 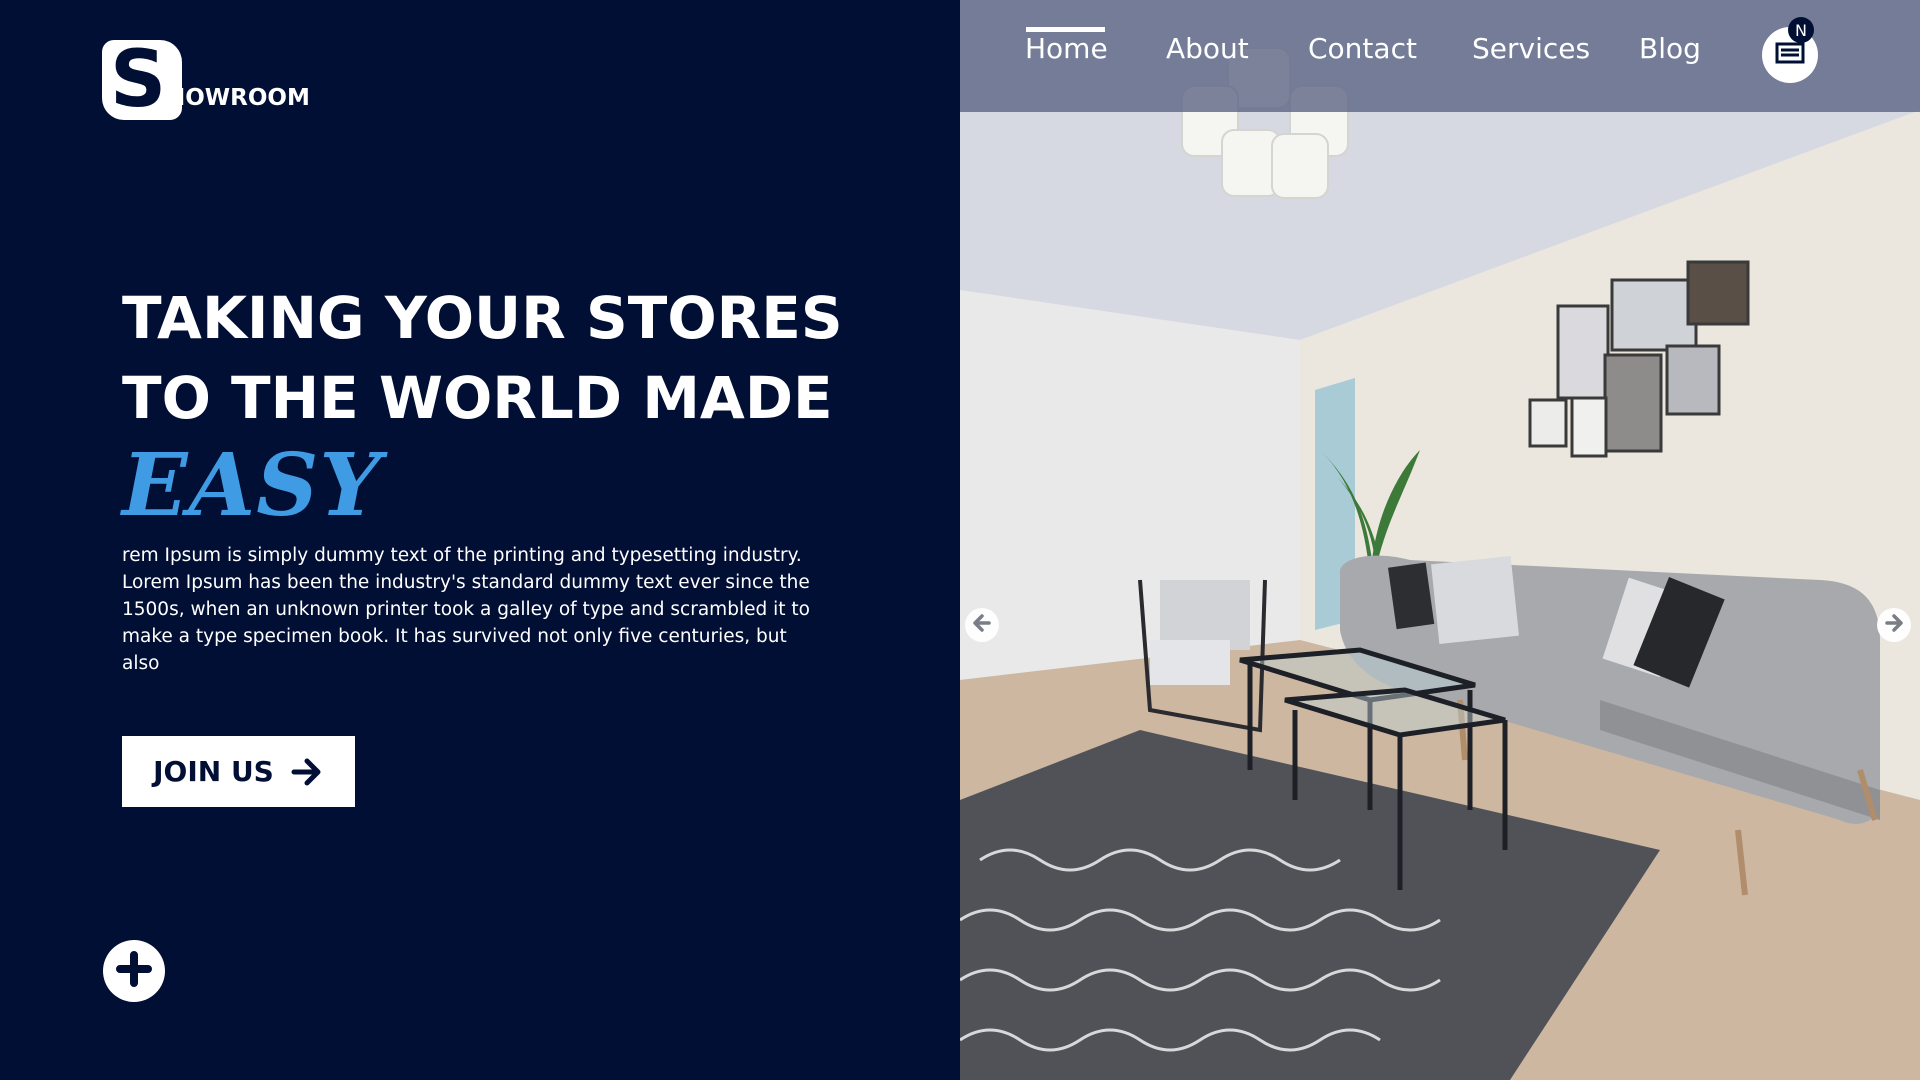 I want to click on nav-home: Home, so click(x=1066, y=48).